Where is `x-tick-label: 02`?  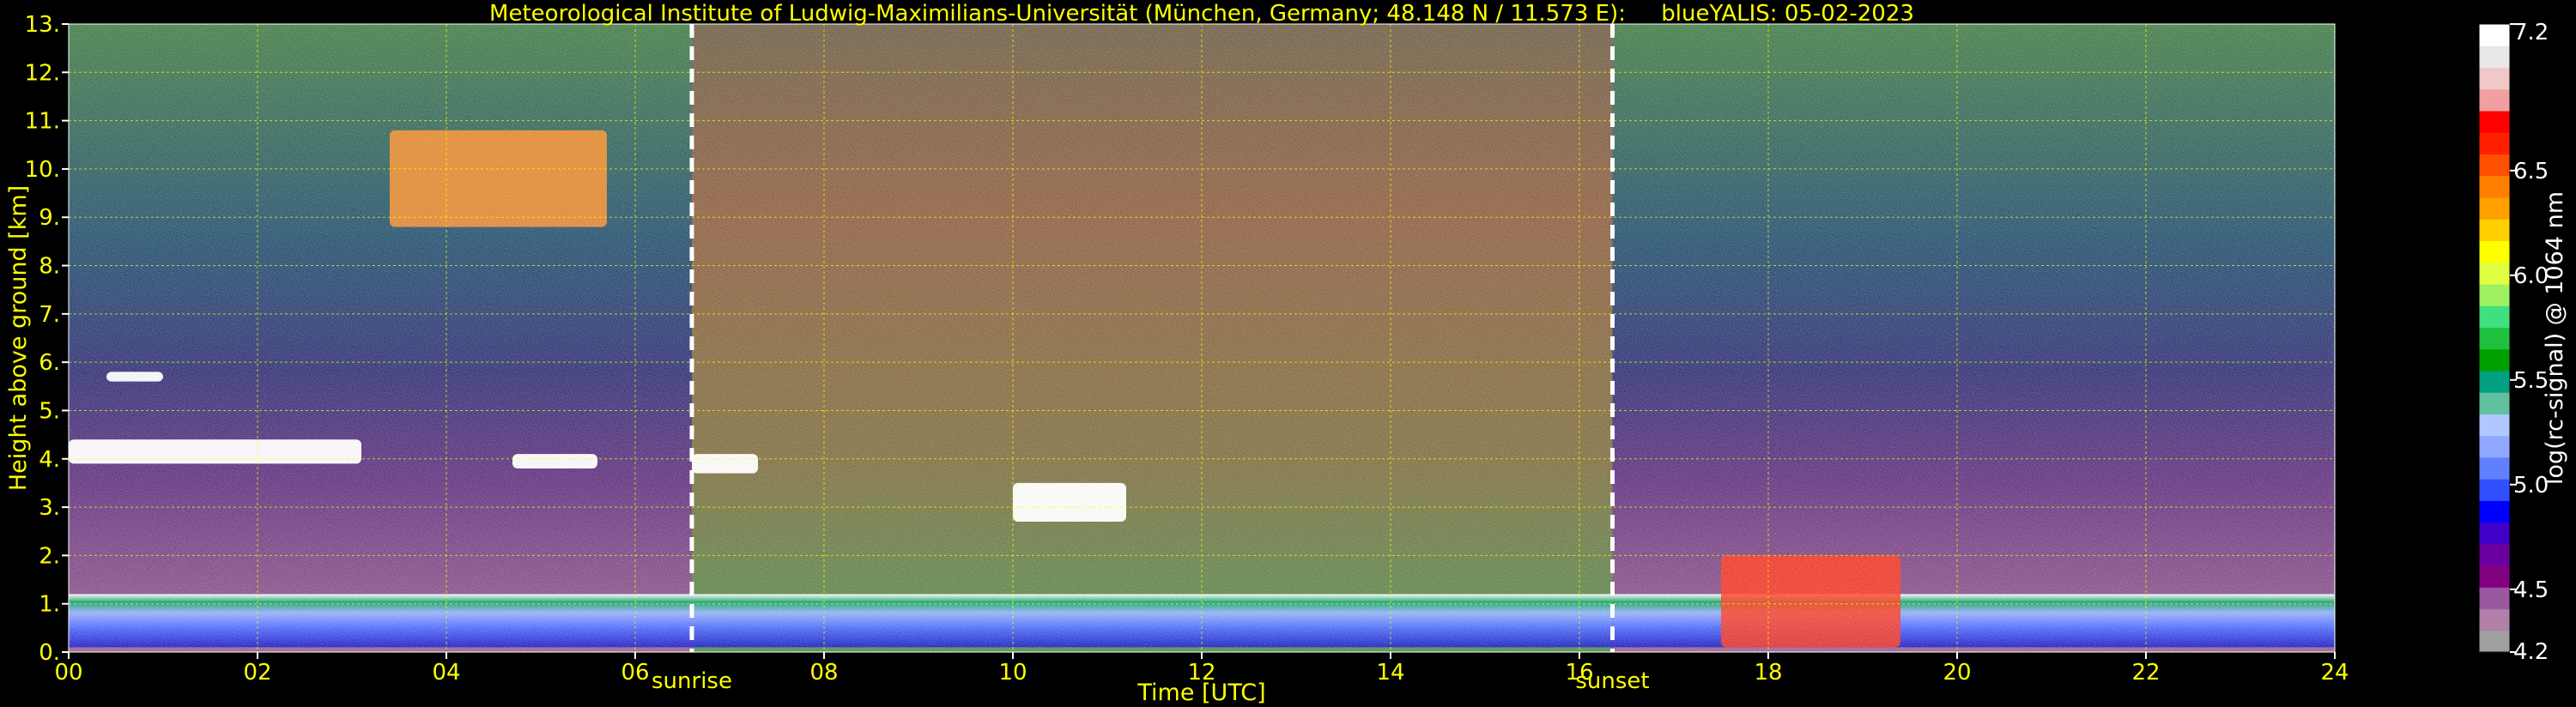
x-tick-label: 02 is located at coordinates (257, 673).